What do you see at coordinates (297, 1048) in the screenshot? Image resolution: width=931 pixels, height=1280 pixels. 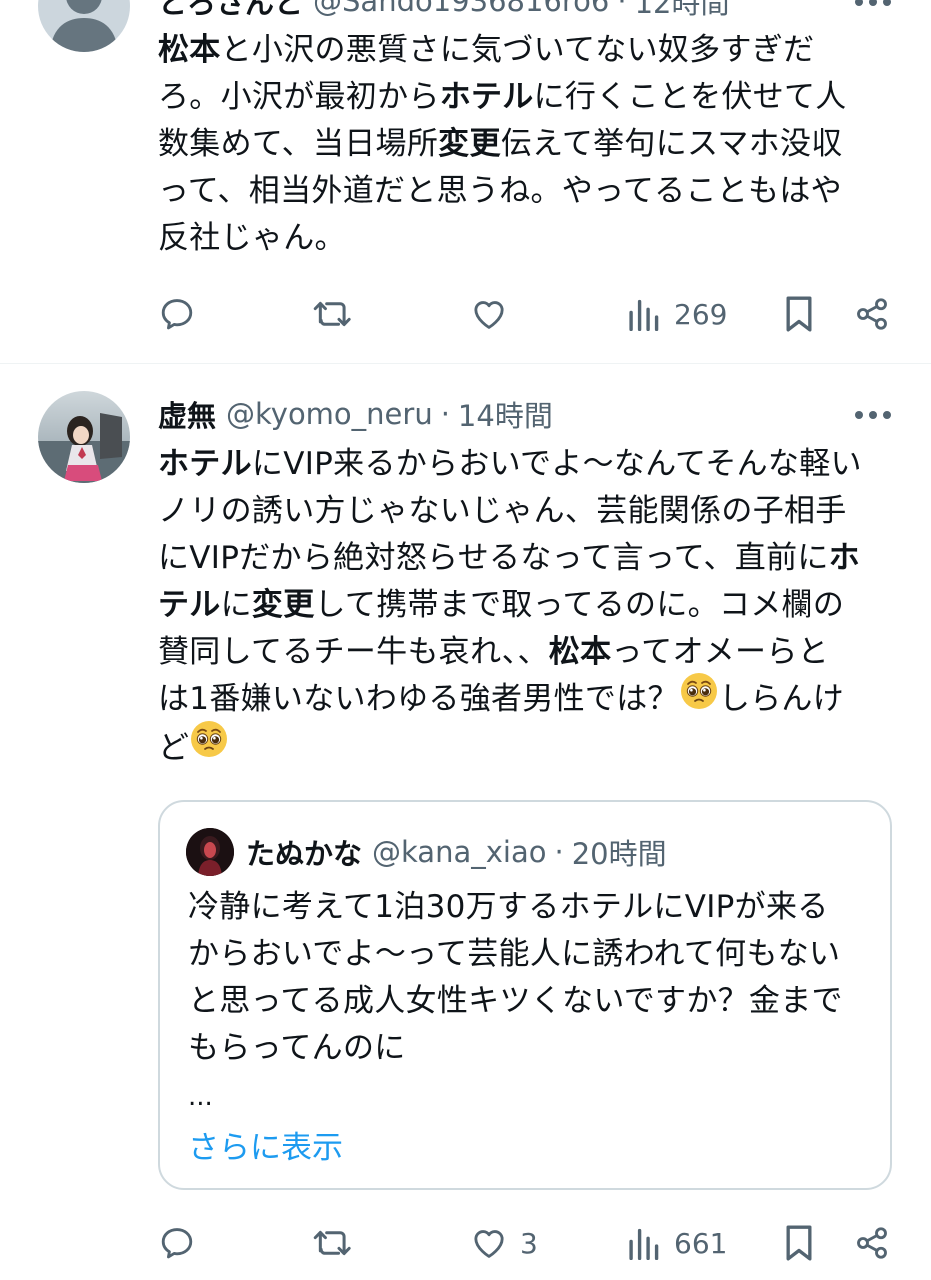 I see `quoted-text-line: もらってんのに` at bounding box center [297, 1048].